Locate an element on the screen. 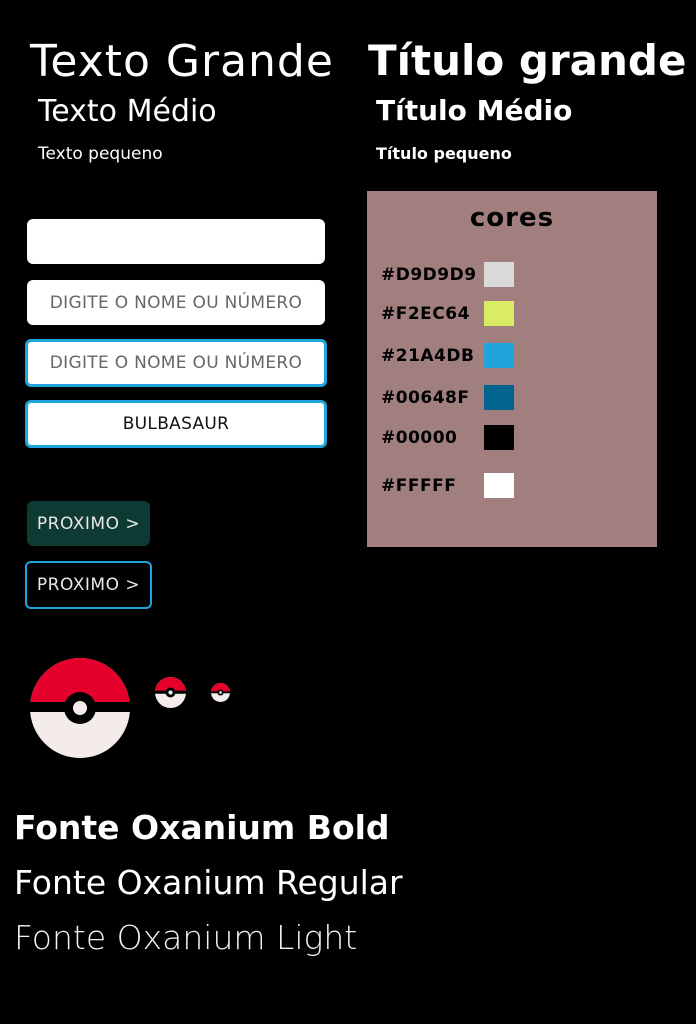 The height and width of the screenshot is (1024, 696). swatch-row: #D9D9D9 is located at coordinates (512, 275).